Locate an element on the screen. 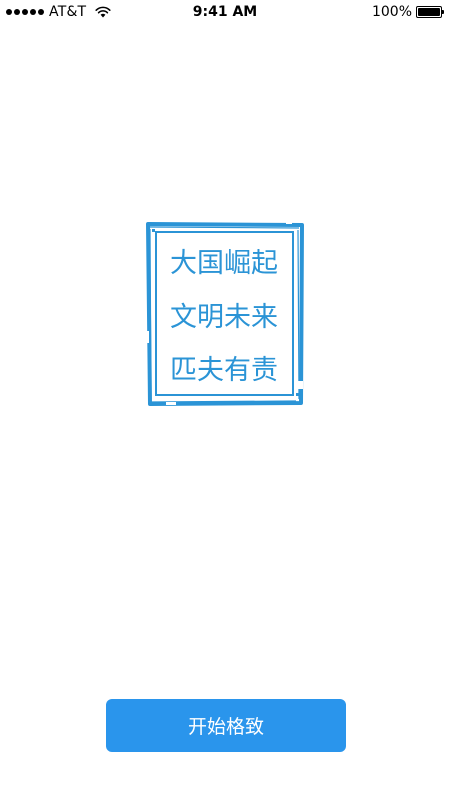 The width and height of the screenshot is (450, 800). status-right: 100% is located at coordinates (407, 12).